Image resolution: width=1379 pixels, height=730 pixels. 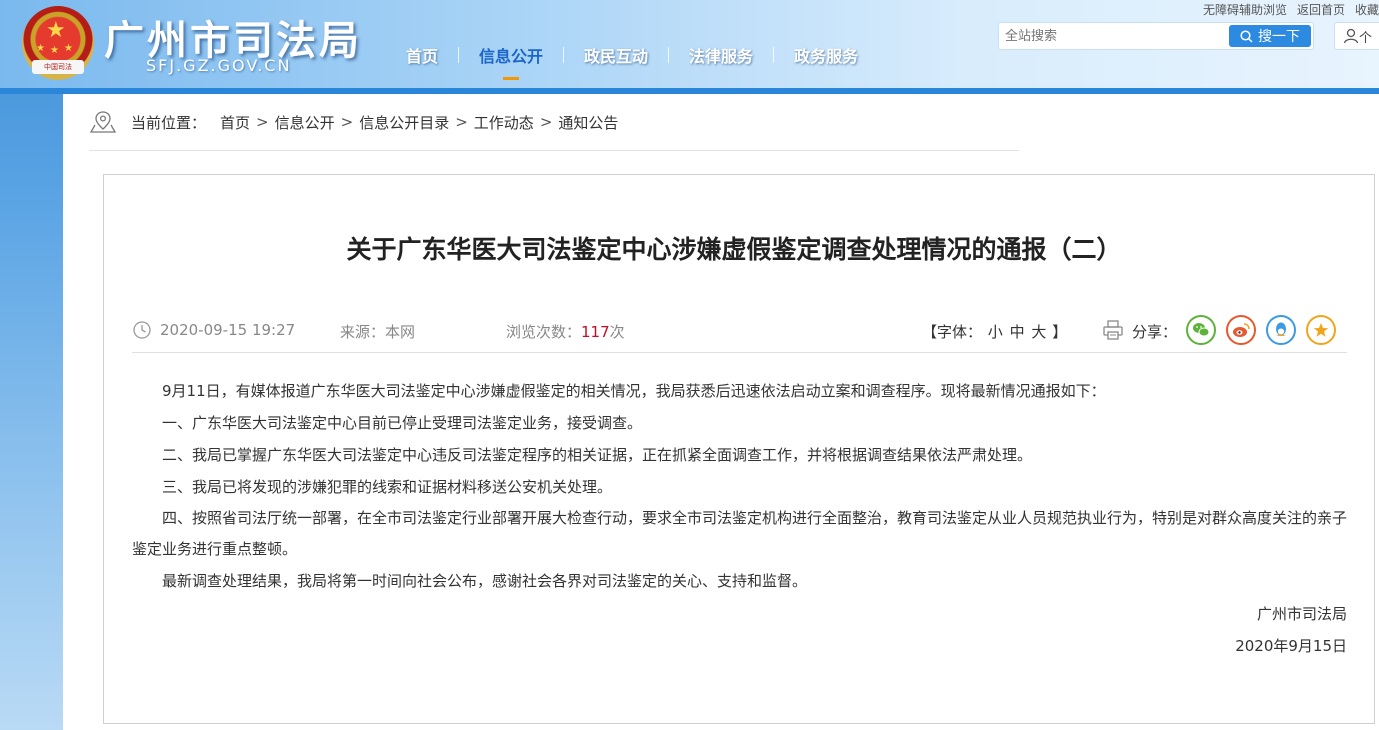 I want to click on nav-public-interaction: 政民互动, so click(x=616, y=55).